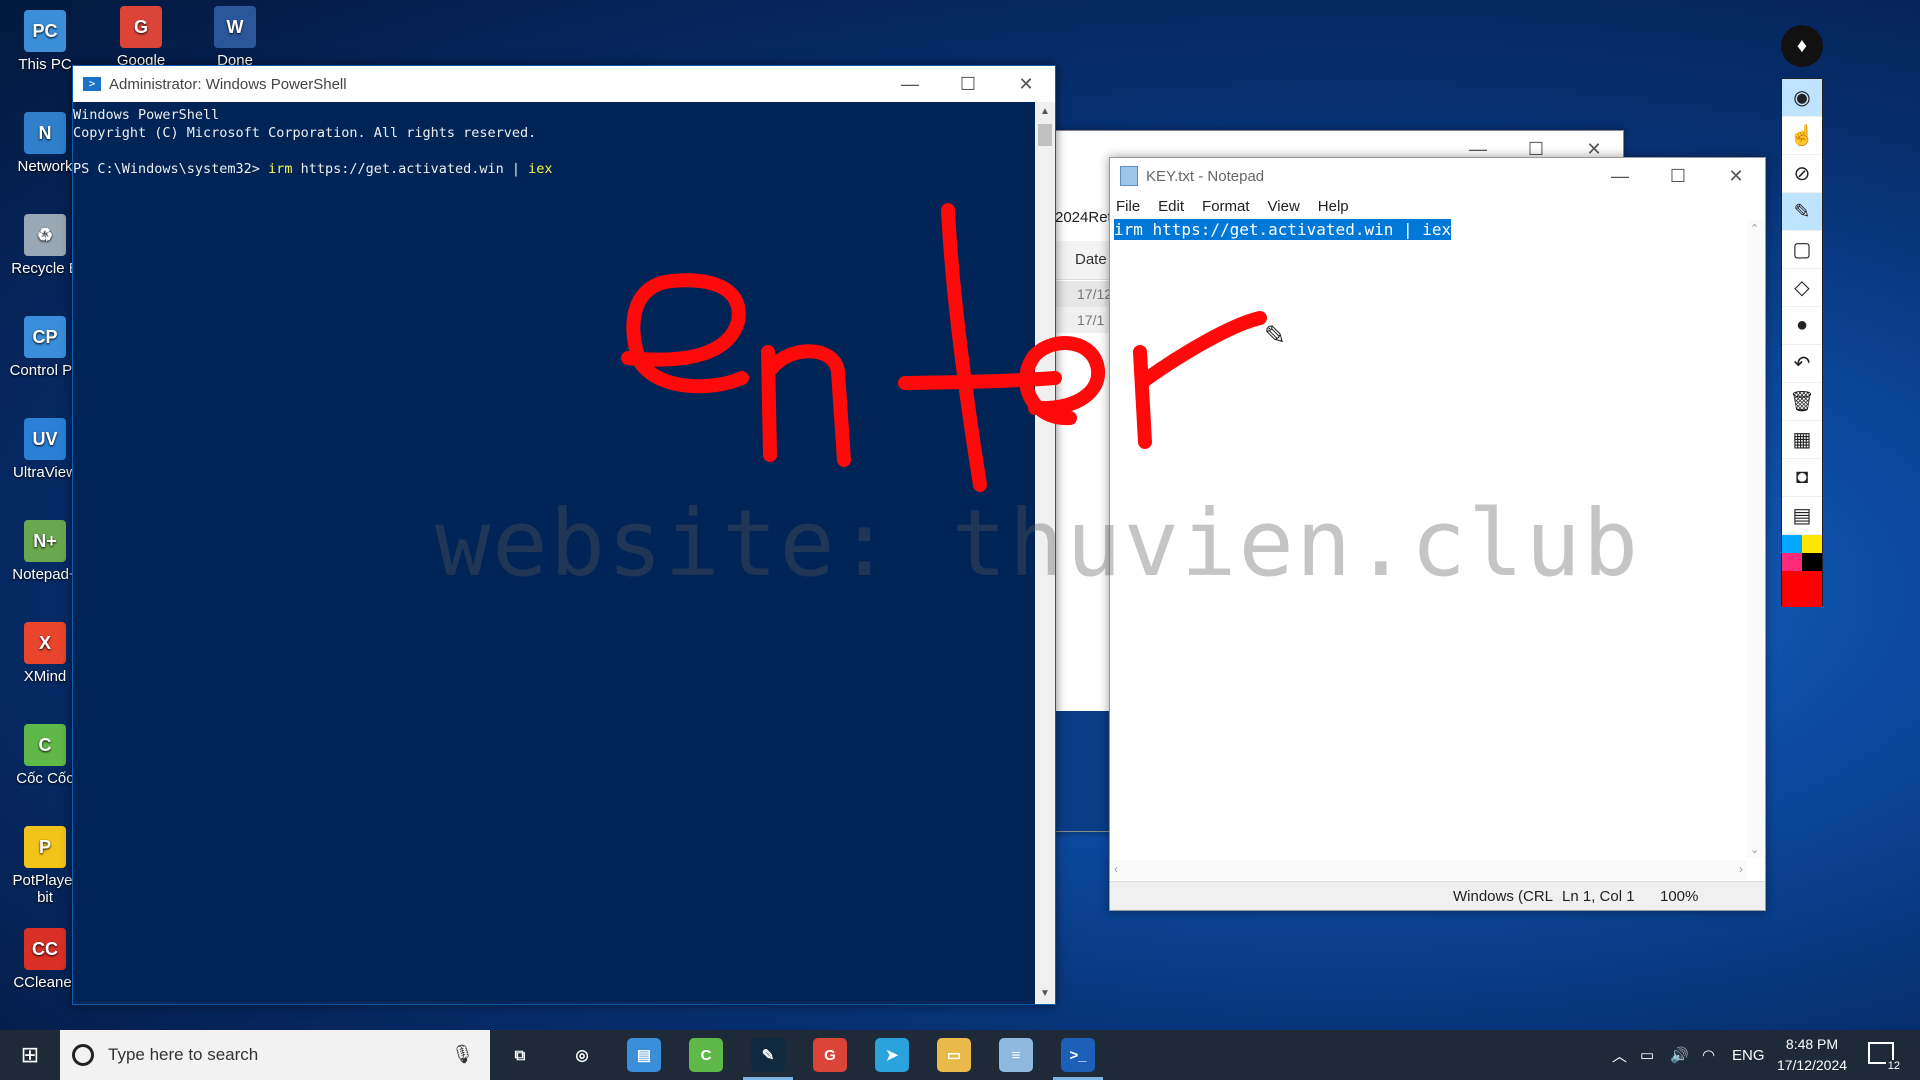 Image resolution: width=1920 pixels, height=1080 pixels. I want to click on coccoc-taskbar-icon: C, so click(706, 1055).